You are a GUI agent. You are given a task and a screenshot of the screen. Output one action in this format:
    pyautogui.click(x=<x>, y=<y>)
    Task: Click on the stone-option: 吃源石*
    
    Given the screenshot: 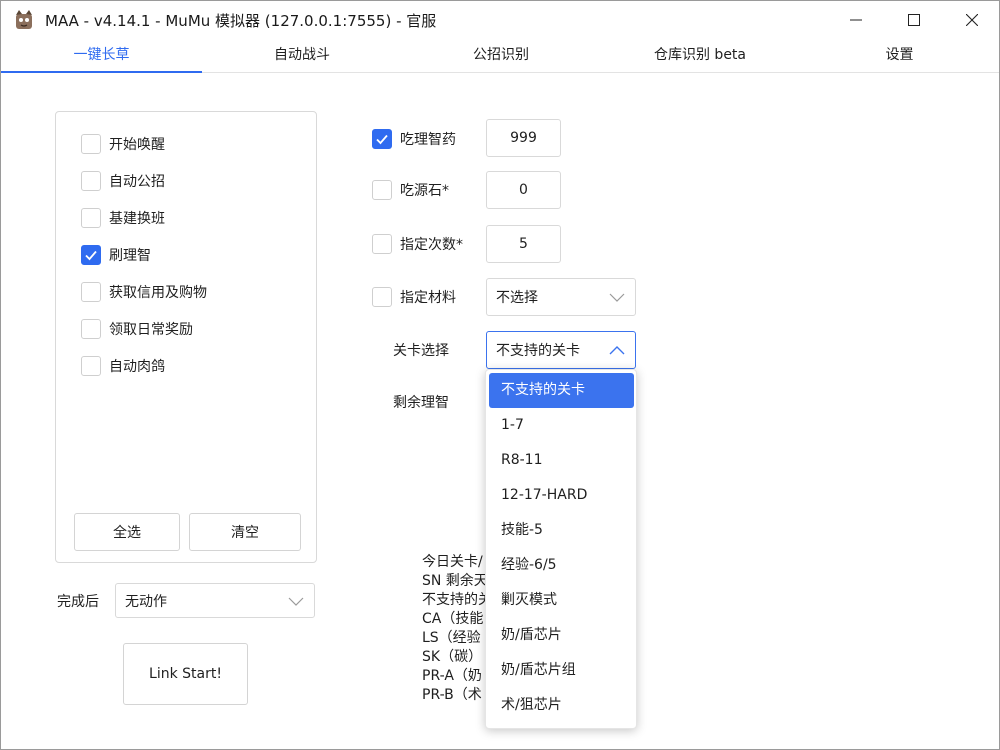 What is the action you would take?
    pyautogui.click(x=410, y=190)
    